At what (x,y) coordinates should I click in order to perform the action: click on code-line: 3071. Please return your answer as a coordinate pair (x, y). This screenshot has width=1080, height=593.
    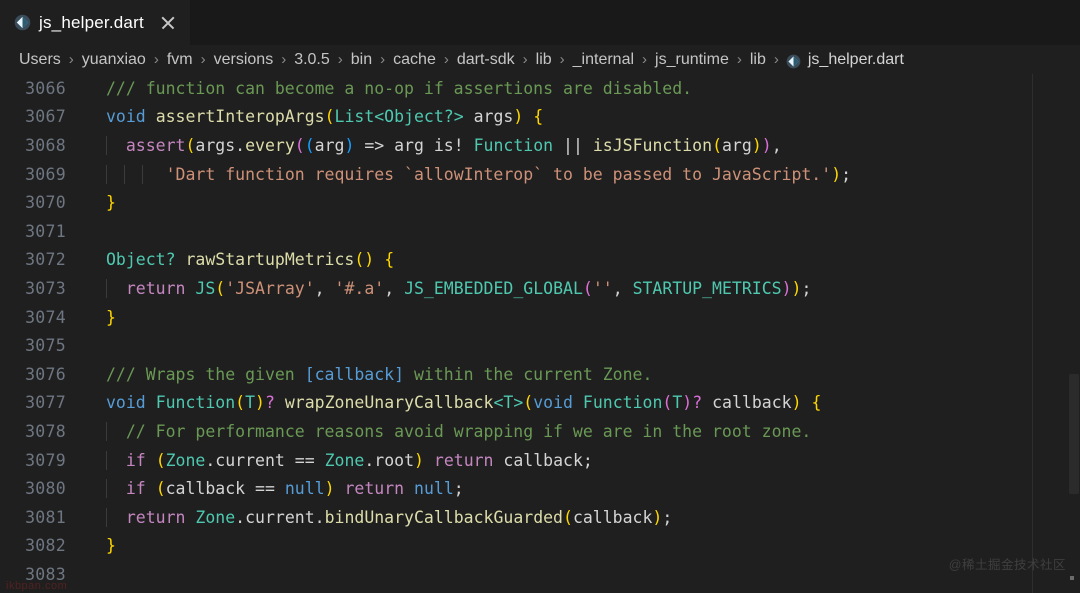
    Looking at the image, I should click on (540, 231).